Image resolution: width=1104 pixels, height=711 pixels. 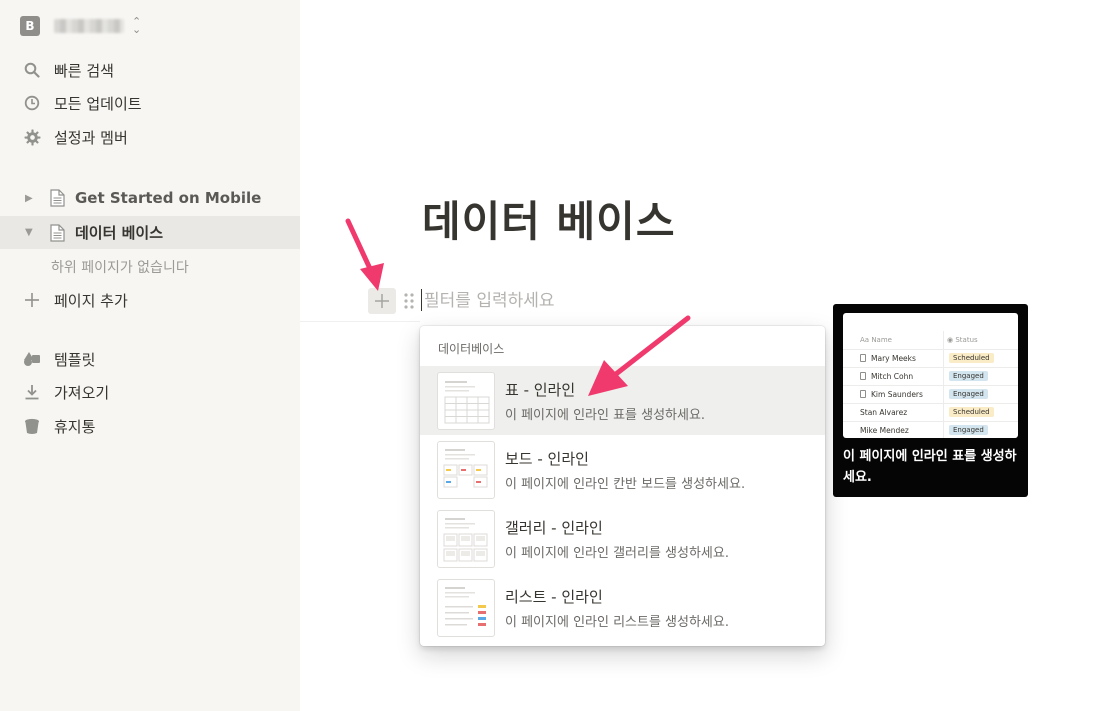 What do you see at coordinates (962, 340) in the screenshot?
I see `preview-col-status: ◉ Status` at bounding box center [962, 340].